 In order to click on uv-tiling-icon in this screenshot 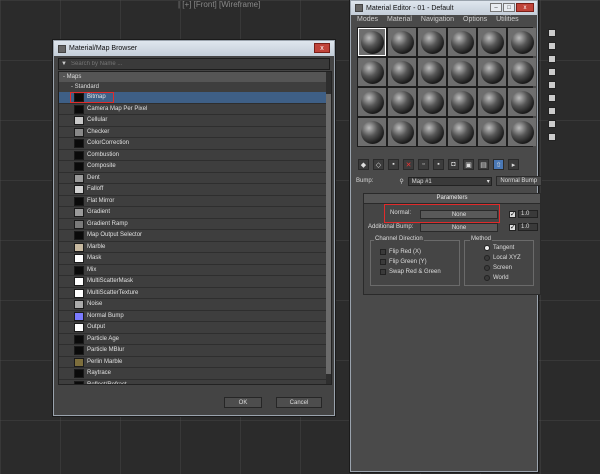, I will do `click(552, 72)`.